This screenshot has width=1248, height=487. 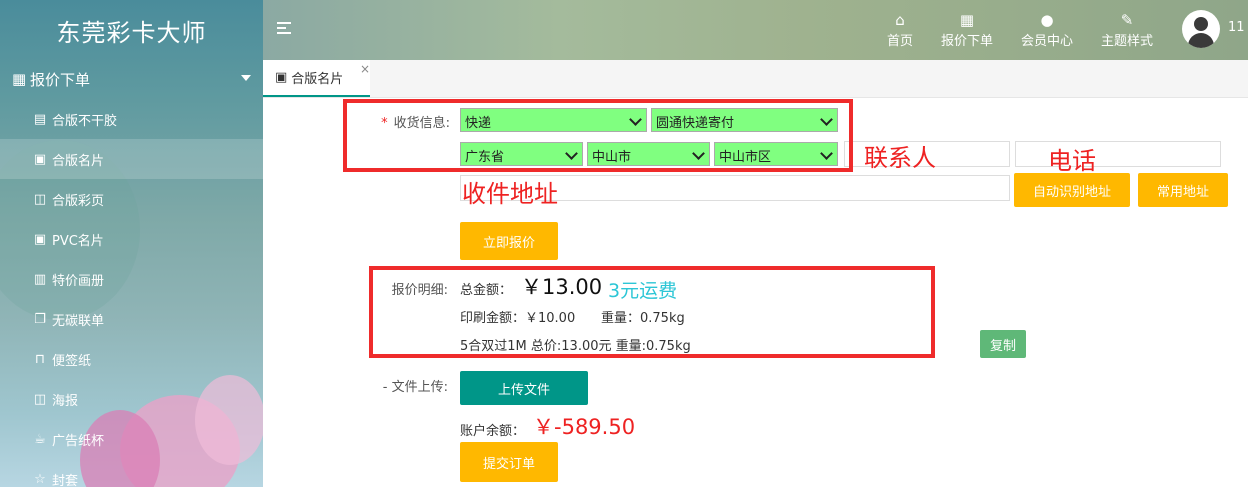 I want to click on sidebar-item-label: PVC名片, so click(x=78, y=241).